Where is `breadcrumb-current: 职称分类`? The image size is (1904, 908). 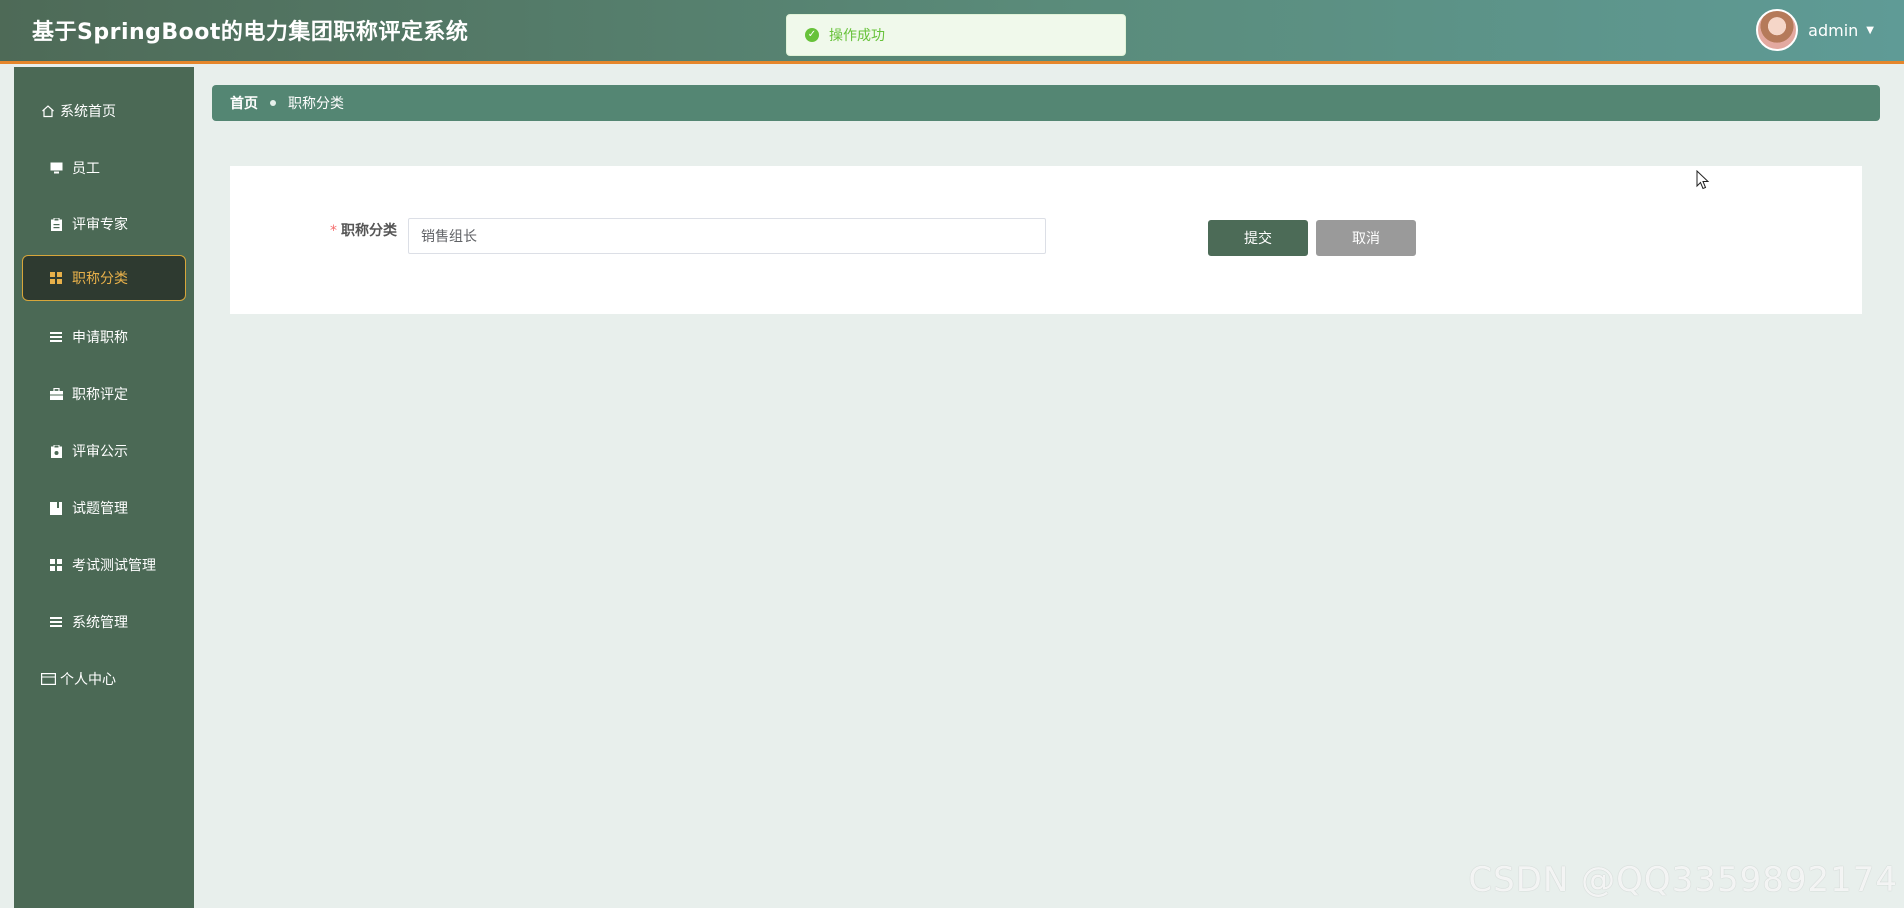 breadcrumb-current: 职称分类 is located at coordinates (316, 104).